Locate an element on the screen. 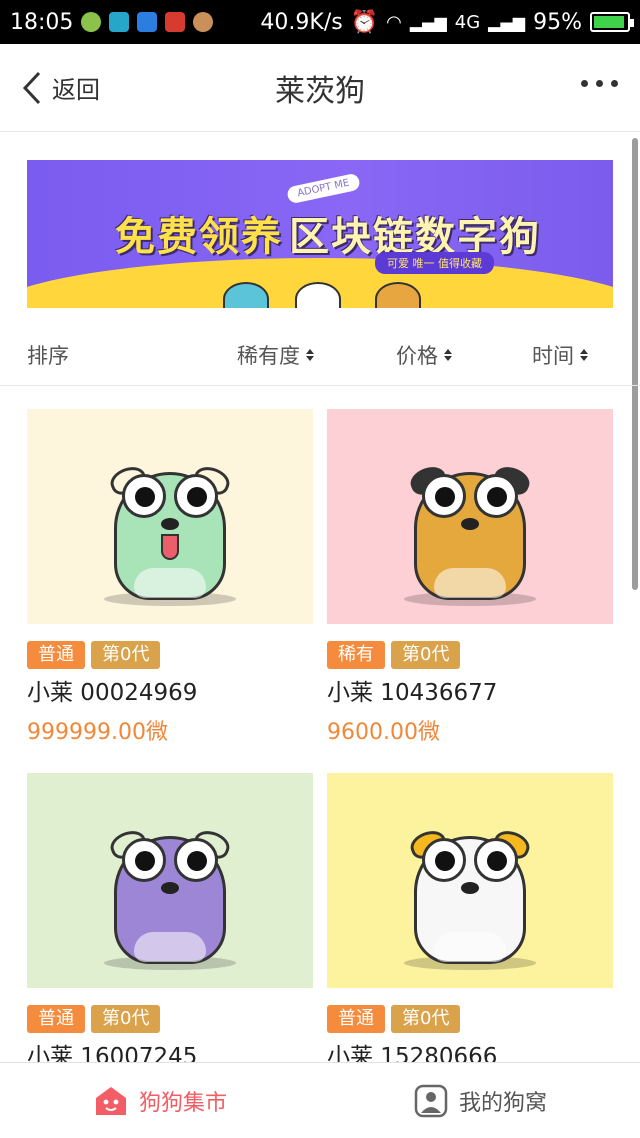 The width and height of the screenshot is (640, 1138). dog-house-icon is located at coordinates (110, 1100).